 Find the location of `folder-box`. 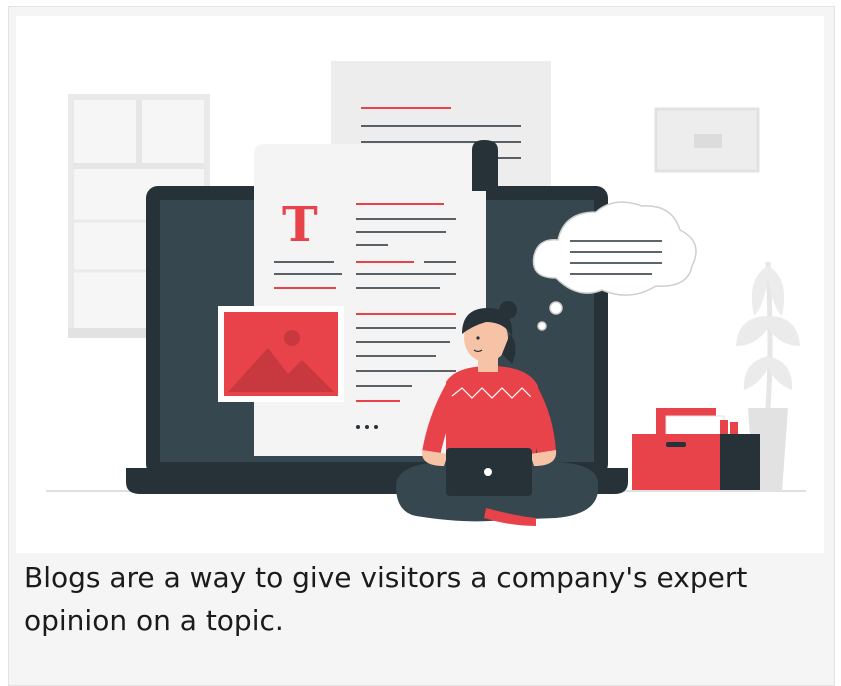

folder-box is located at coordinates (696, 449).